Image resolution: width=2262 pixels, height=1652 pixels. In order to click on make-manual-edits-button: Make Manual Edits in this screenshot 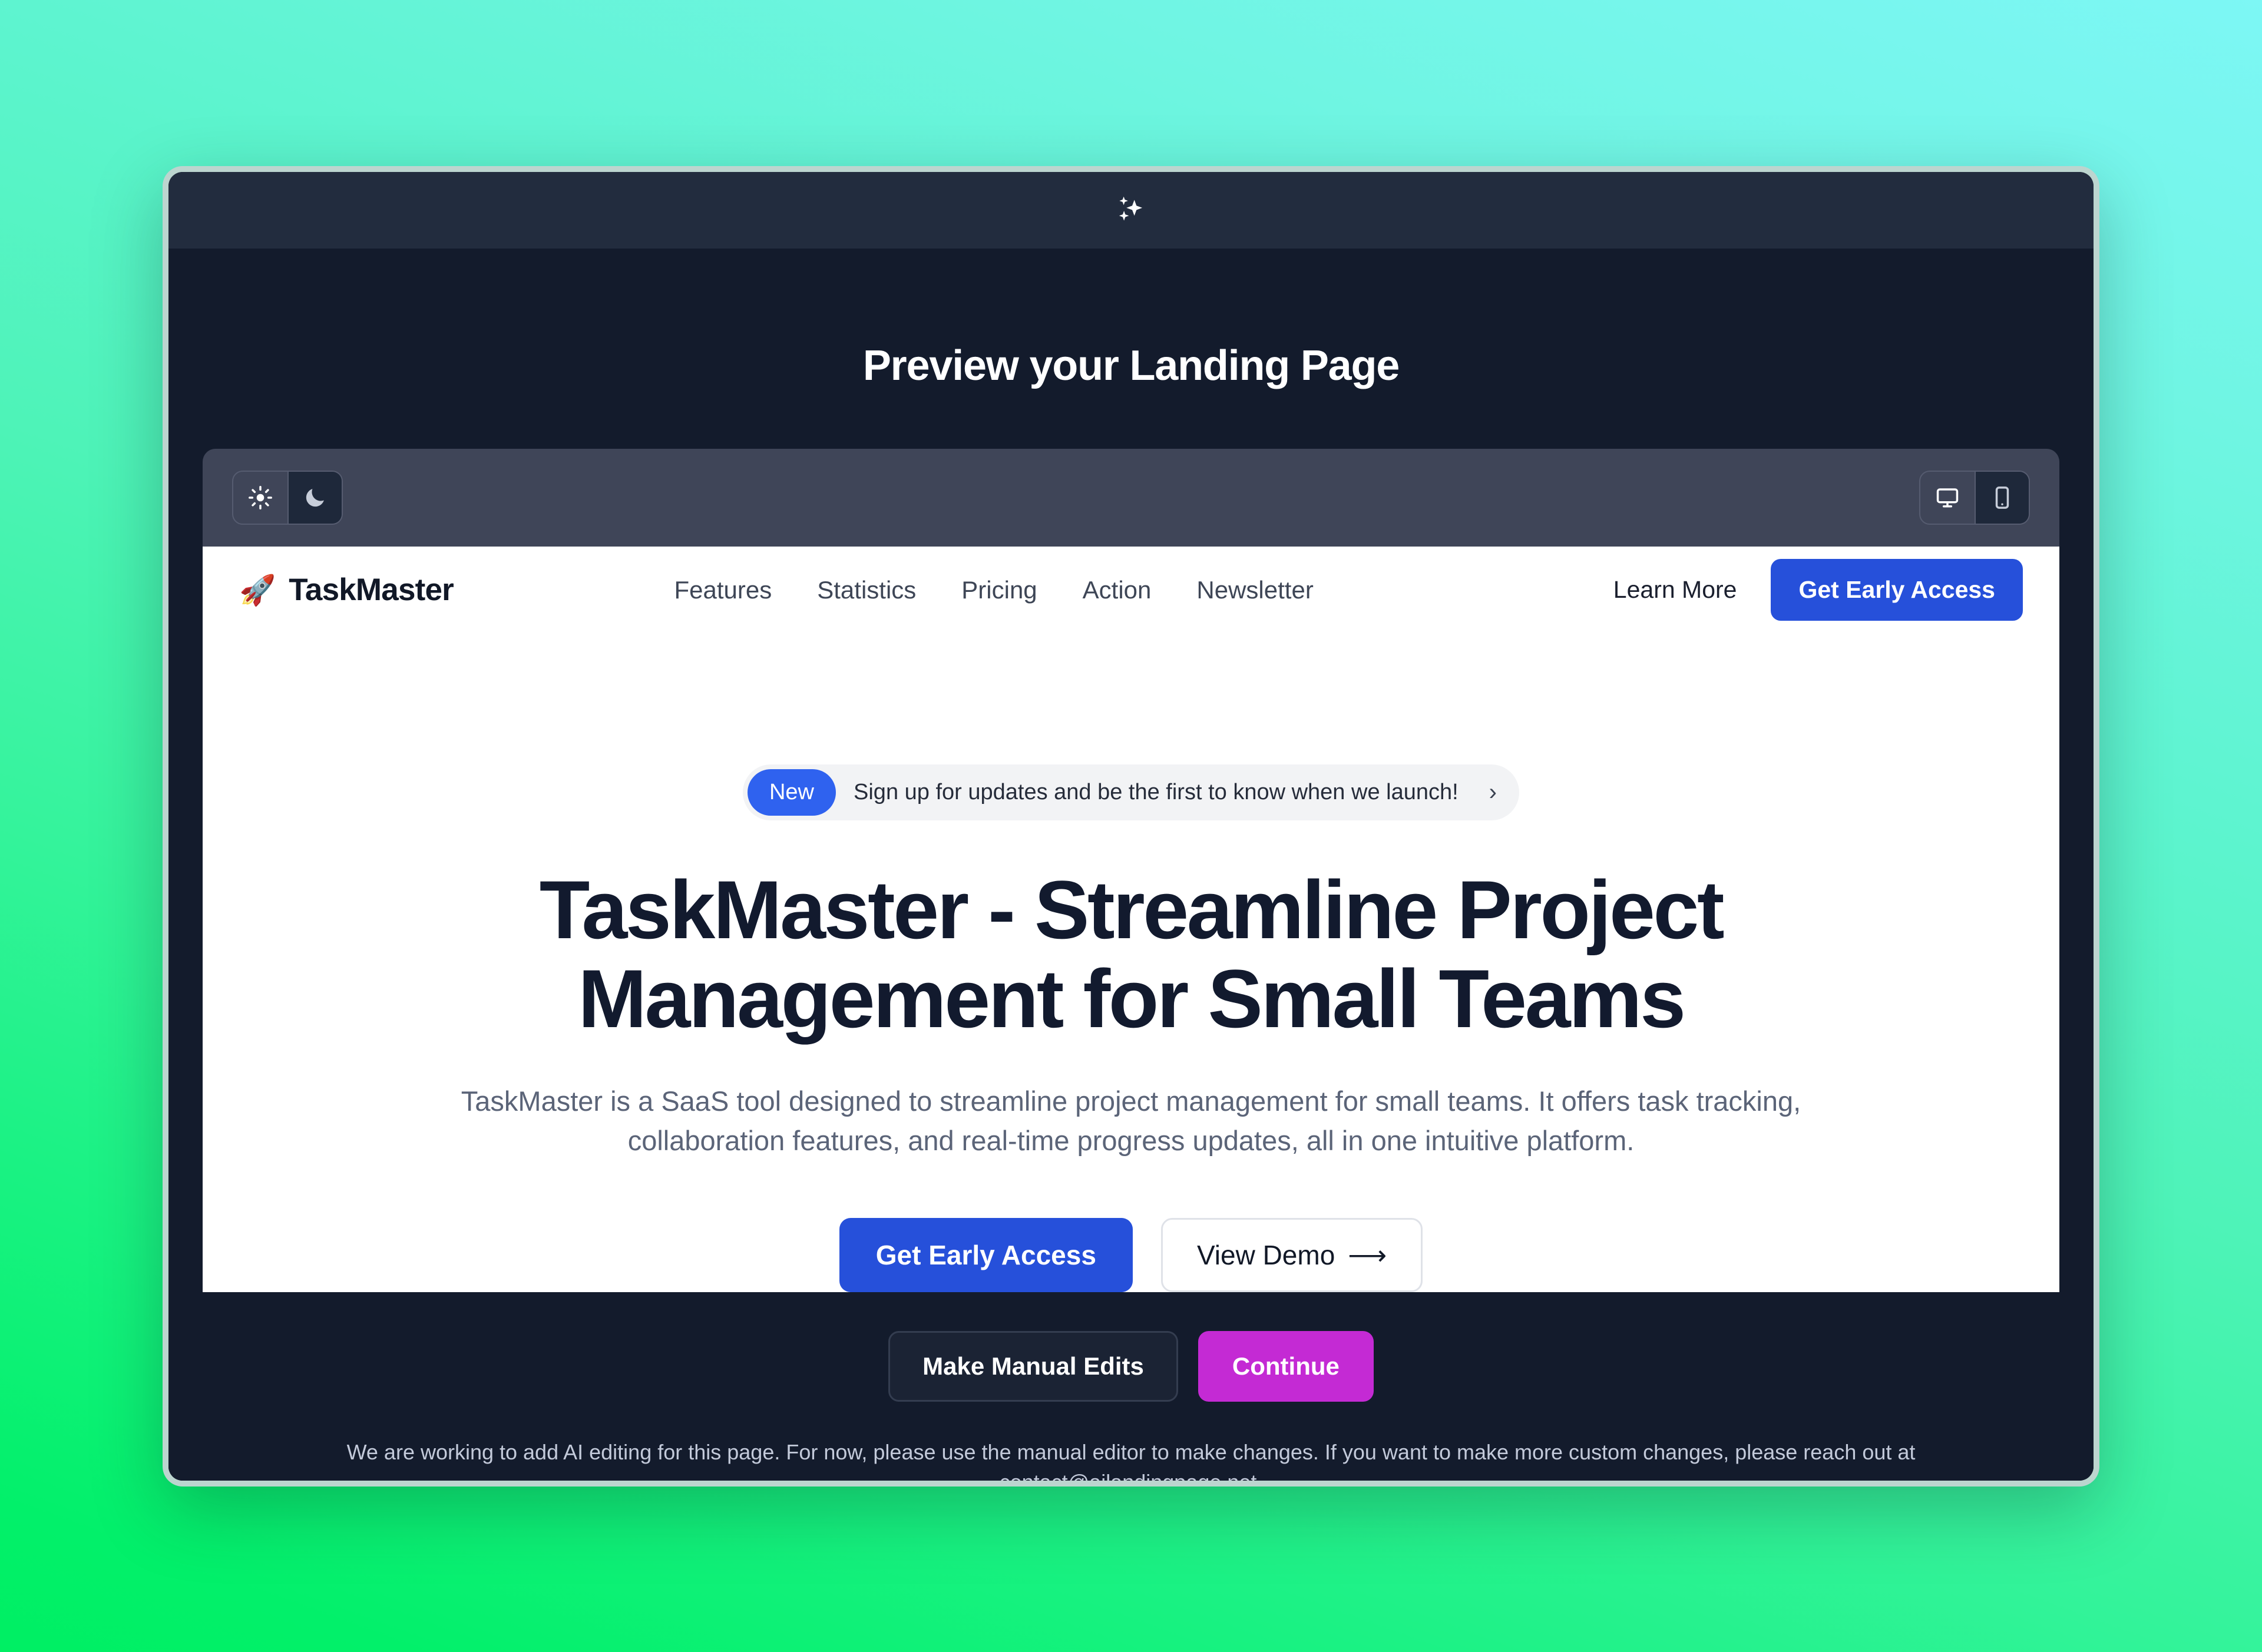, I will do `click(1033, 1366)`.